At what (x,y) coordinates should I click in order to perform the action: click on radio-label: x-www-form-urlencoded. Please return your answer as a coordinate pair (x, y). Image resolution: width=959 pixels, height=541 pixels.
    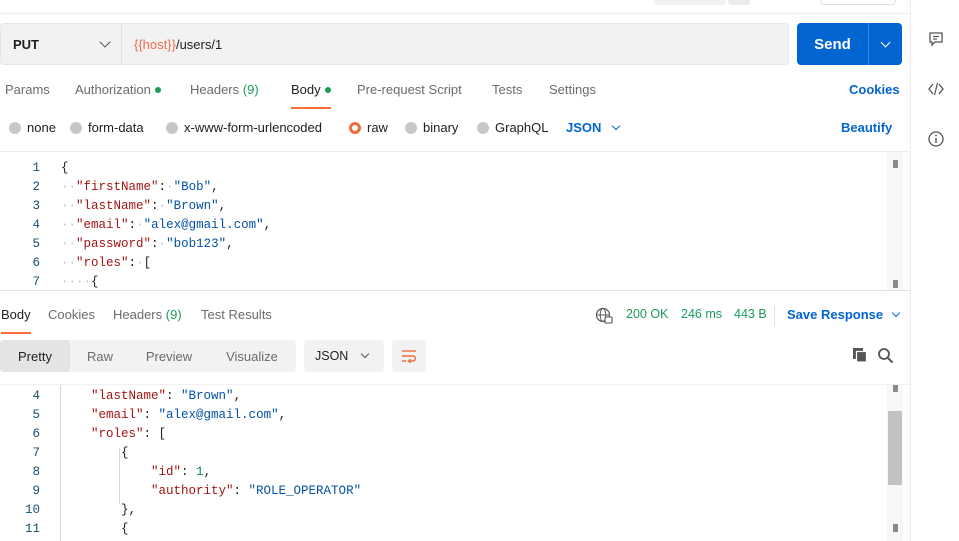
    Looking at the image, I should click on (253, 127).